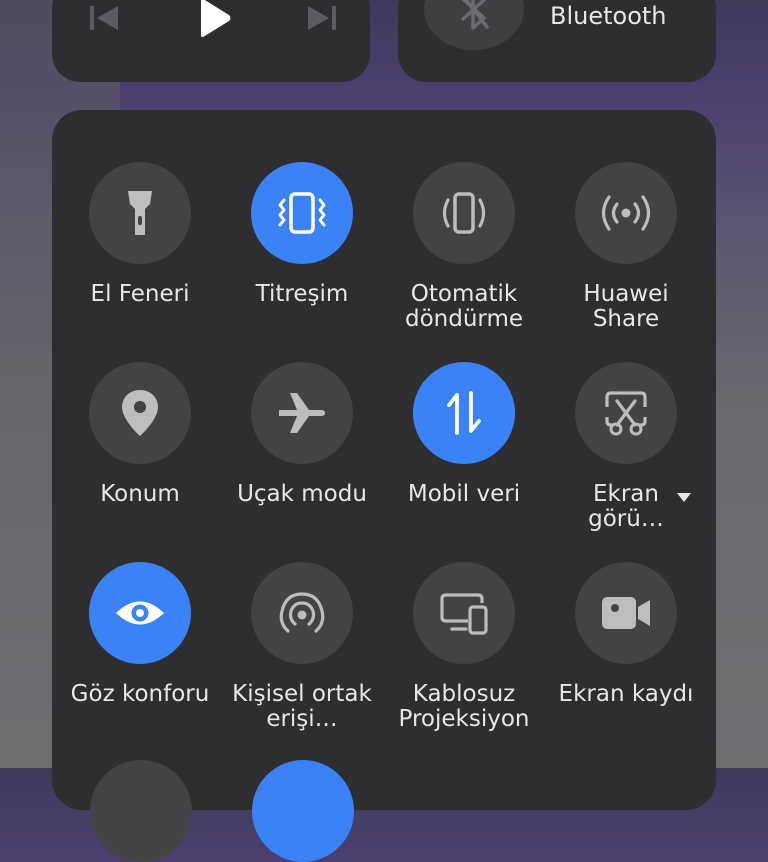 This screenshot has width=768, height=862. I want to click on autorotate-toggle, so click(464, 213).